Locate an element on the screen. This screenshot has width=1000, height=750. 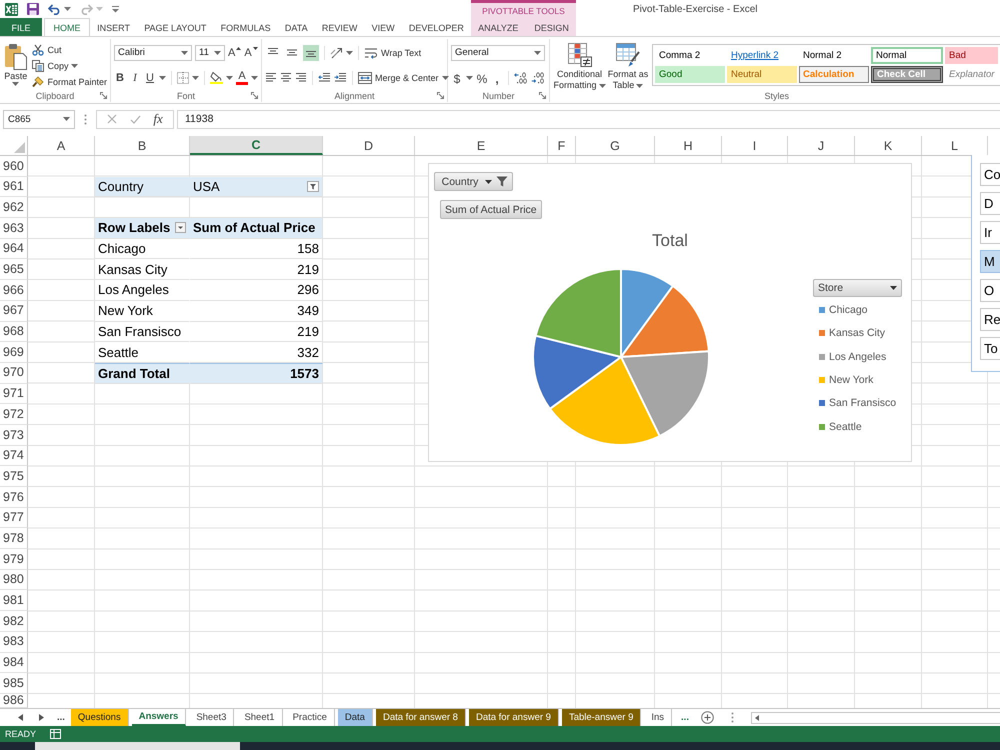
column-header: C is located at coordinates (256, 145).